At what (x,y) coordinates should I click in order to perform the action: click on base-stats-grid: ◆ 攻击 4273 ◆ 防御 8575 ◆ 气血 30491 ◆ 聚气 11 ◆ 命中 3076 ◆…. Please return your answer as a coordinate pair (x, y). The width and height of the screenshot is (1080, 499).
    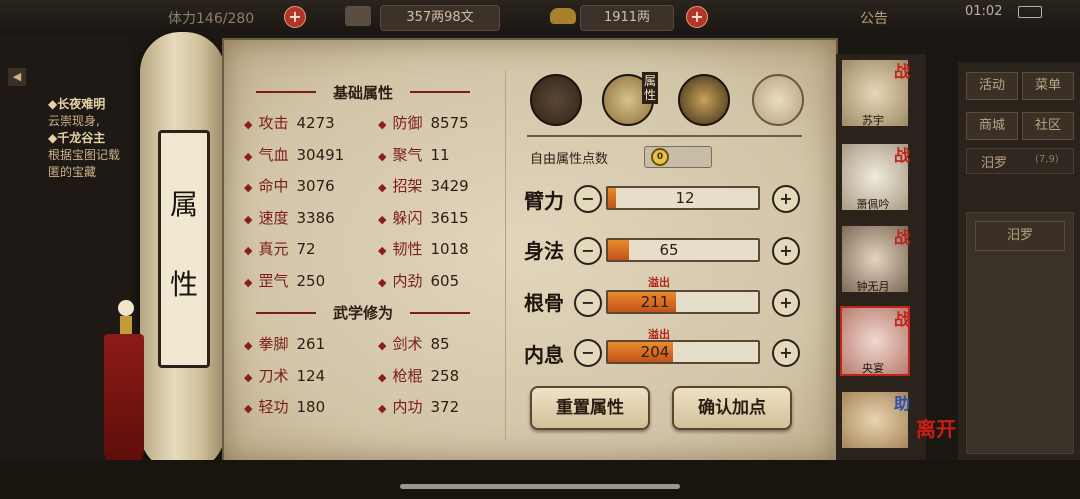
    Looking at the image, I should click on (369, 202).